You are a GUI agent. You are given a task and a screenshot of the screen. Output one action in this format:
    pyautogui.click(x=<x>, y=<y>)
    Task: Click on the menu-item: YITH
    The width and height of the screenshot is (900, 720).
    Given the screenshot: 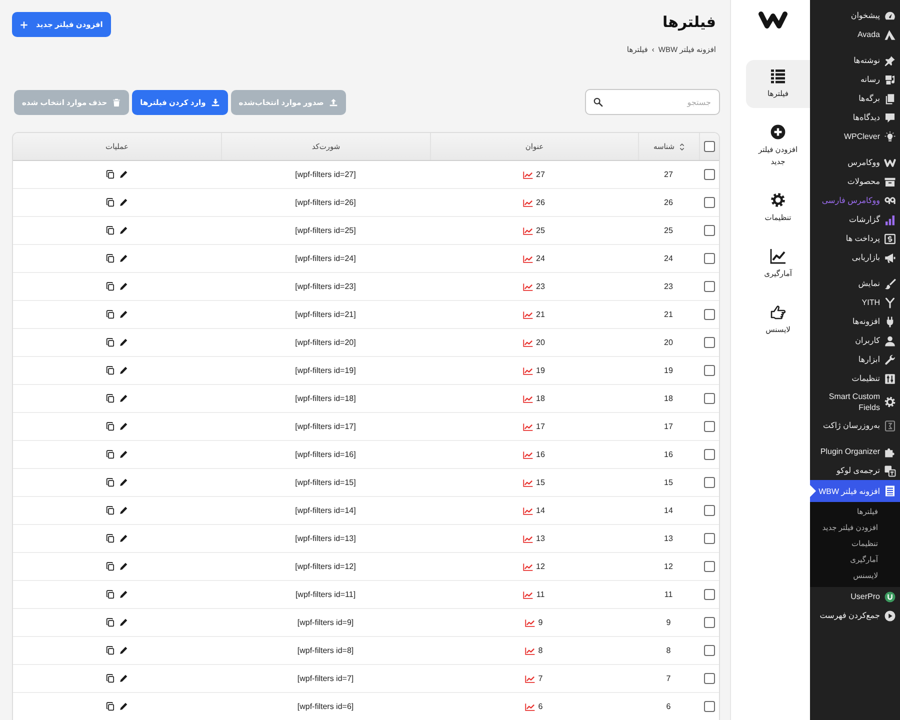 What is the action you would take?
    pyautogui.click(x=855, y=302)
    